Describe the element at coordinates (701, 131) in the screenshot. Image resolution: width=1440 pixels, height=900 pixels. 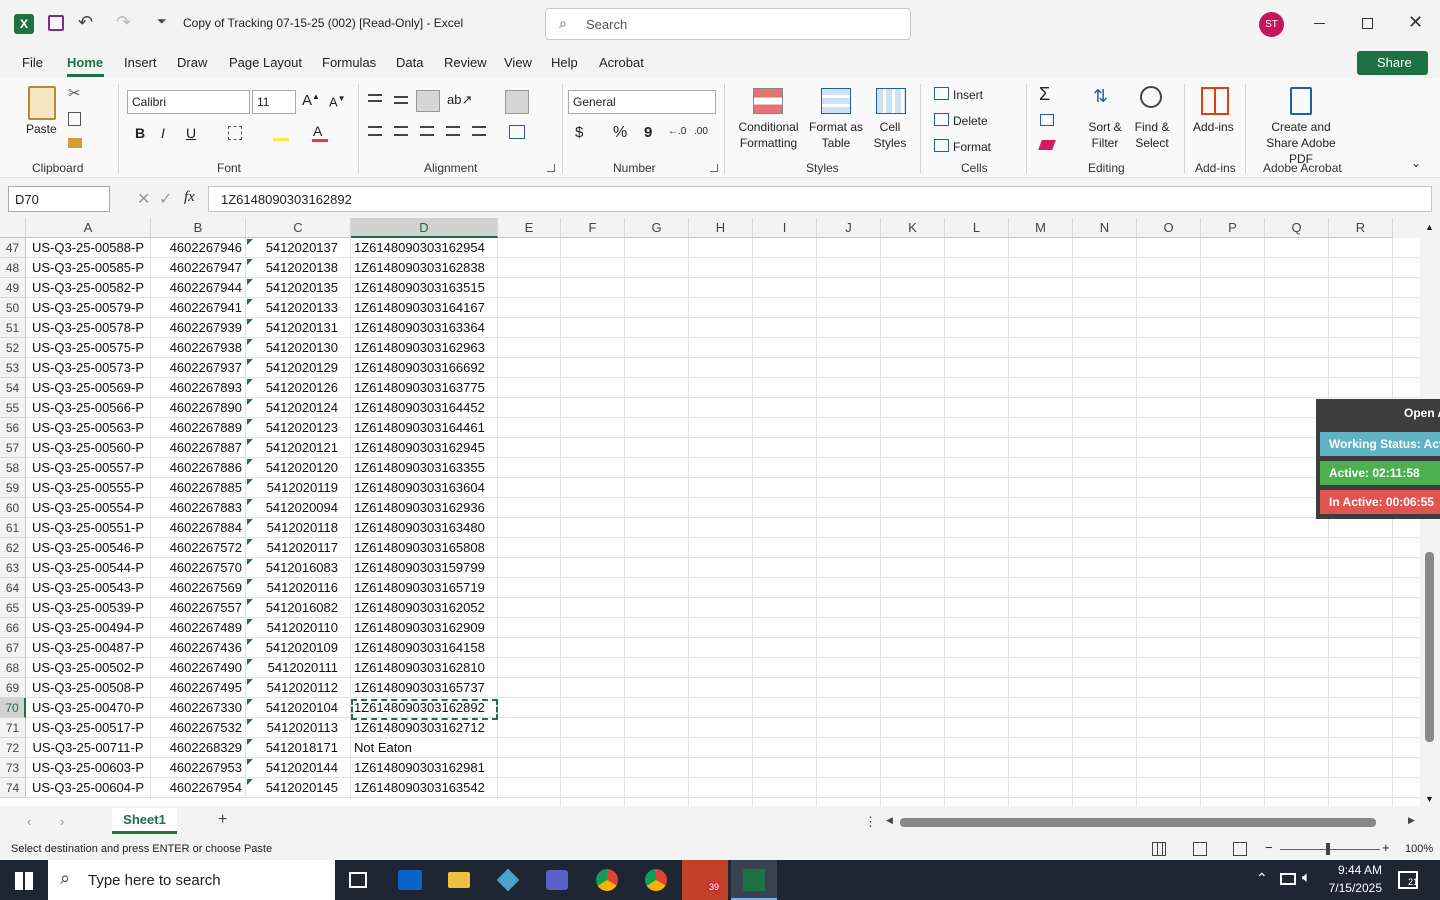
I see `decrease-decimal-icon: .00` at that location.